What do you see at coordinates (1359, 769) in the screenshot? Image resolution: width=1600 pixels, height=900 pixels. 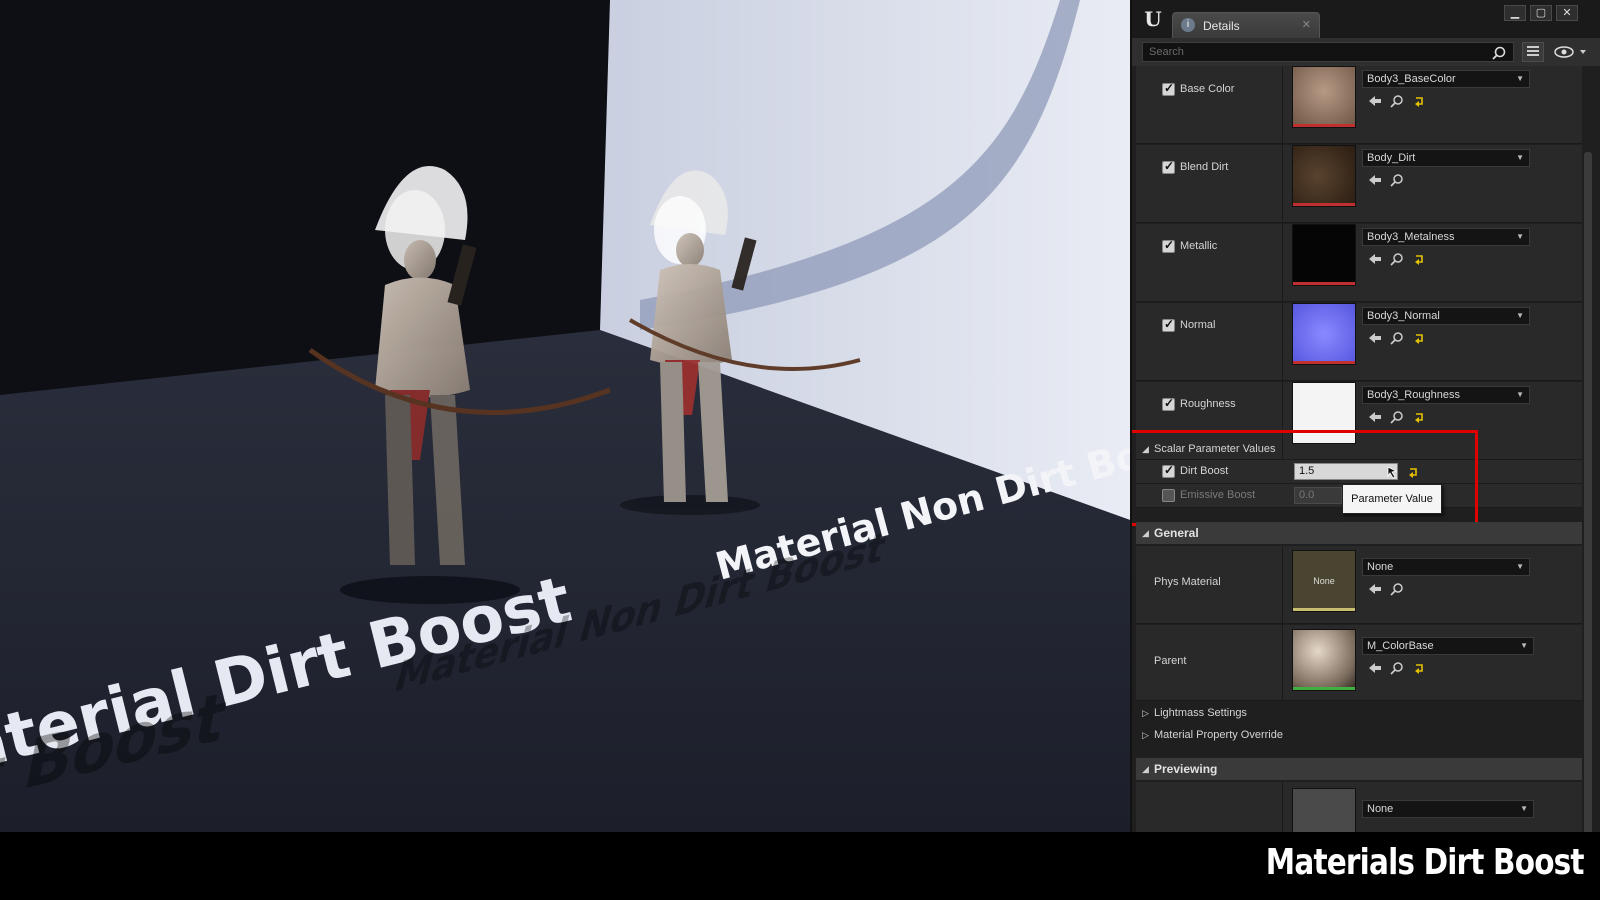 I see `previewing-section-header: ◢ Previewing` at bounding box center [1359, 769].